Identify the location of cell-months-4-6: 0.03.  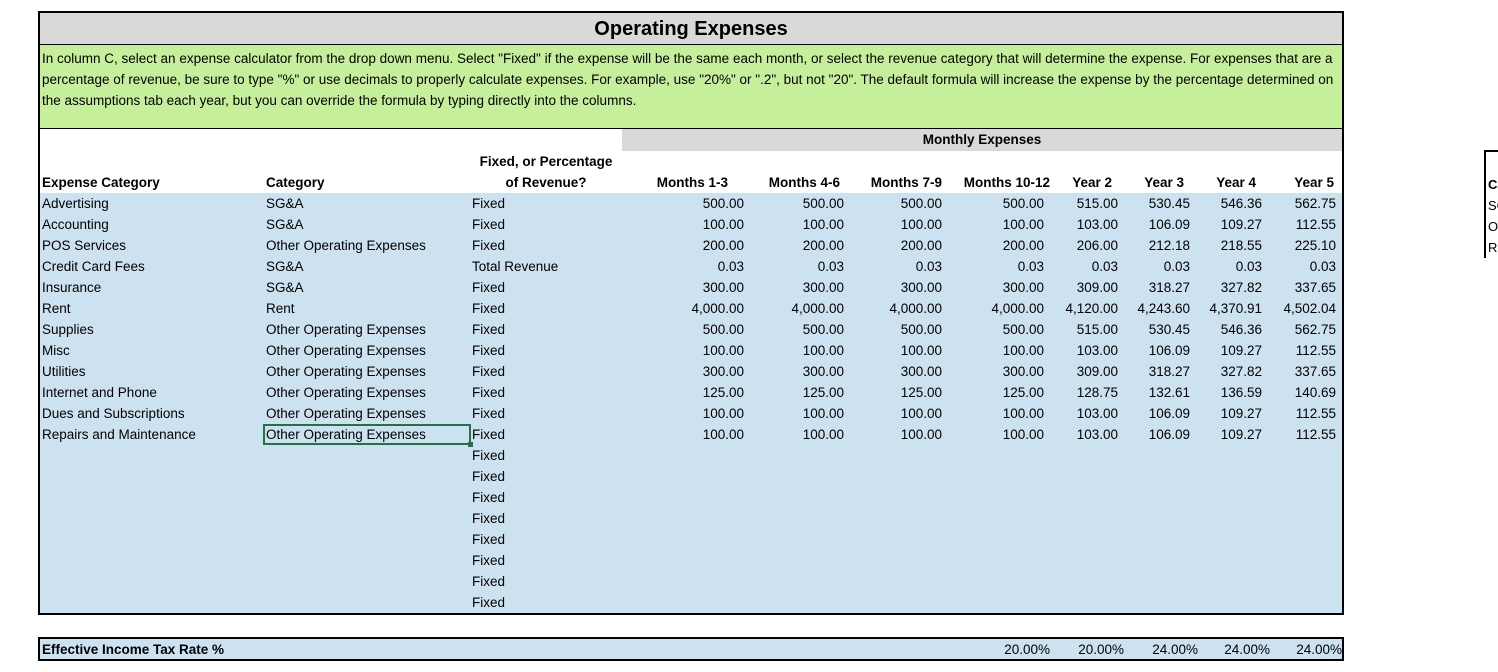
(794, 266).